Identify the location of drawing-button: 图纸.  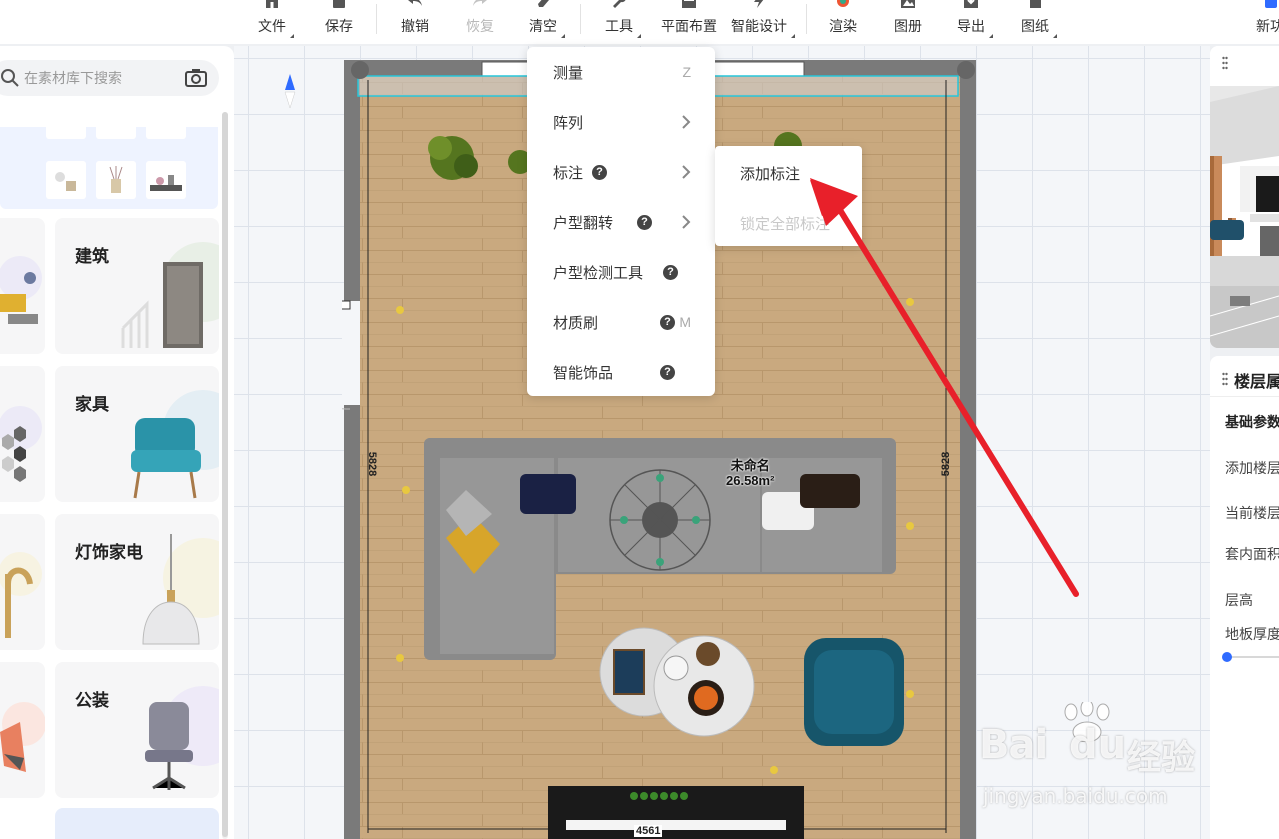
(1038, 22).